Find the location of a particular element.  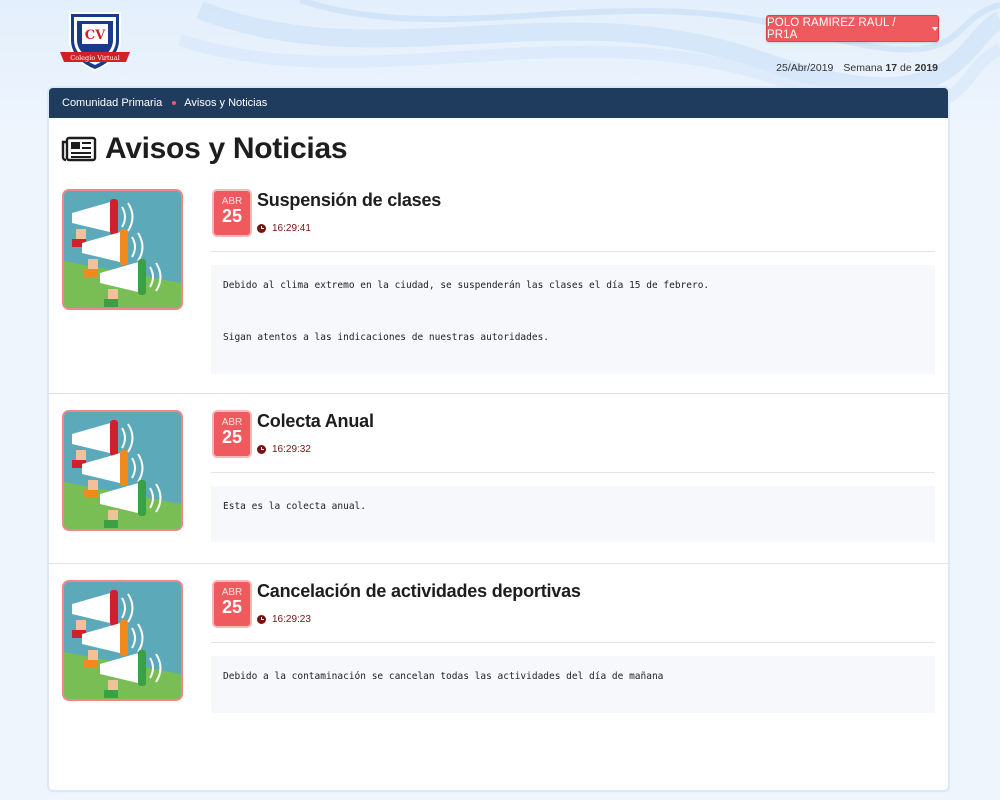

current-date: 25/Abr/2019 is located at coordinates (805, 68).